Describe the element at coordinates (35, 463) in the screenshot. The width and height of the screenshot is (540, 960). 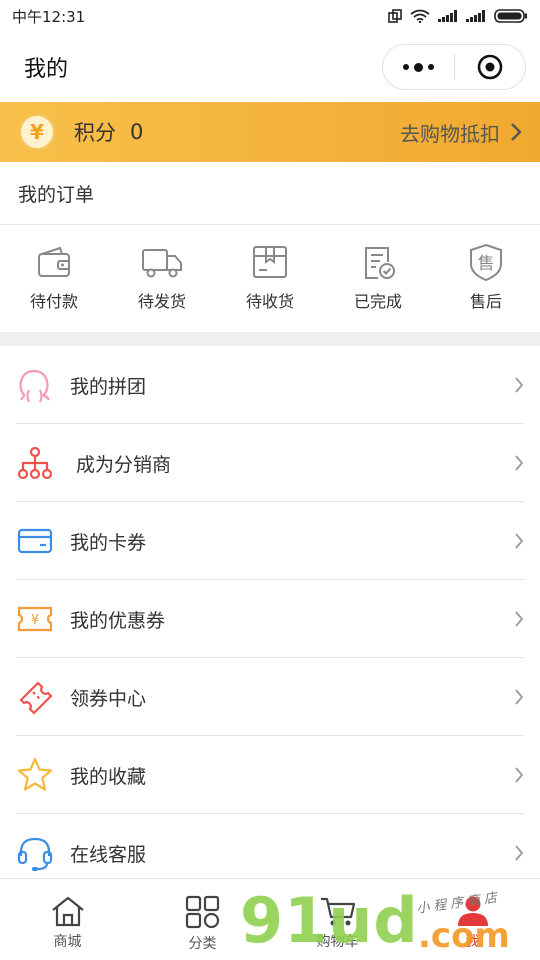
I see `distribution-network-icon` at that location.